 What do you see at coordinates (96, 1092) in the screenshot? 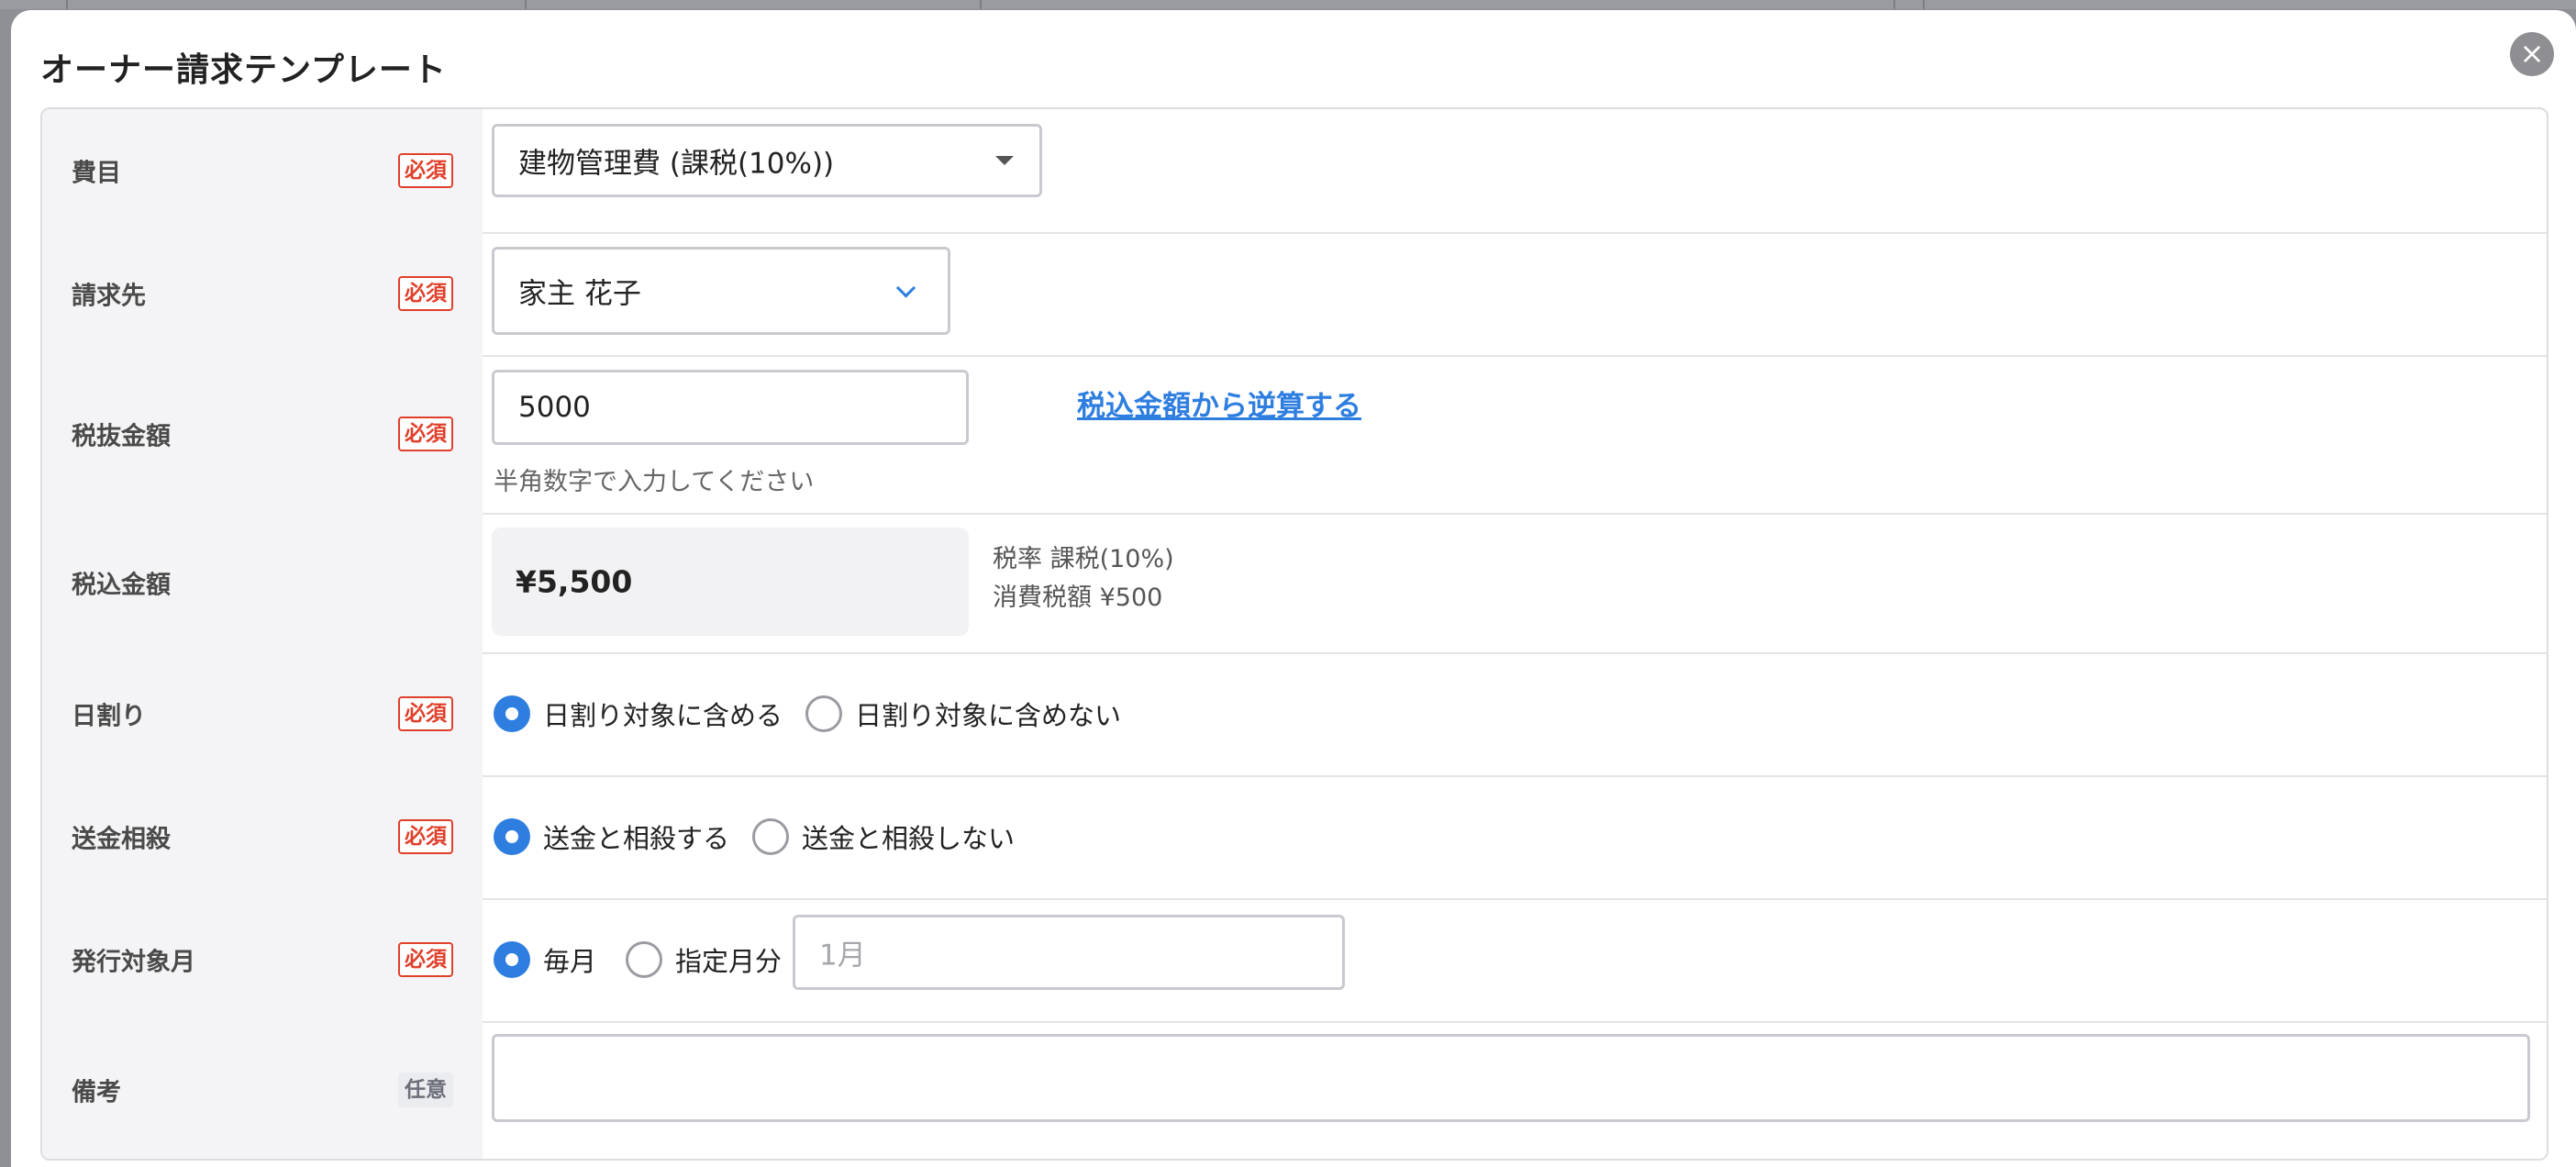
I see `field-label: 備考` at bounding box center [96, 1092].